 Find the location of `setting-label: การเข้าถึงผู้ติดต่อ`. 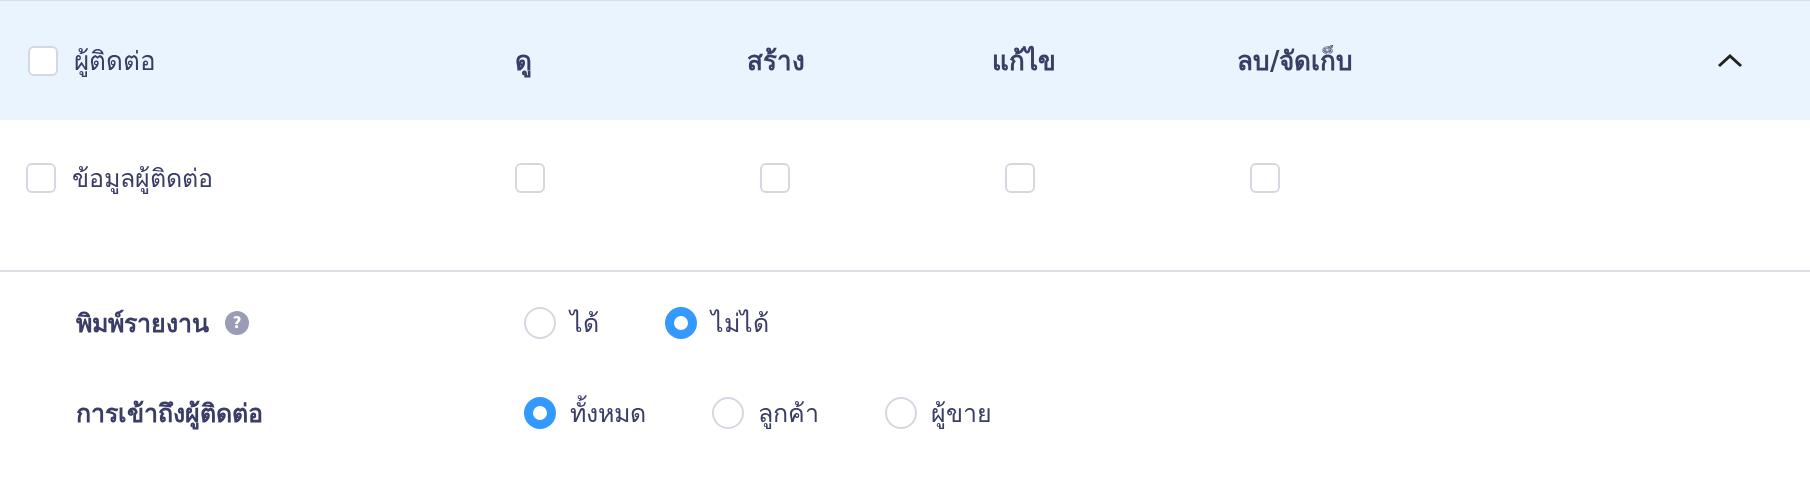

setting-label: การเข้าถึงผู้ติดต่อ is located at coordinates (169, 415).